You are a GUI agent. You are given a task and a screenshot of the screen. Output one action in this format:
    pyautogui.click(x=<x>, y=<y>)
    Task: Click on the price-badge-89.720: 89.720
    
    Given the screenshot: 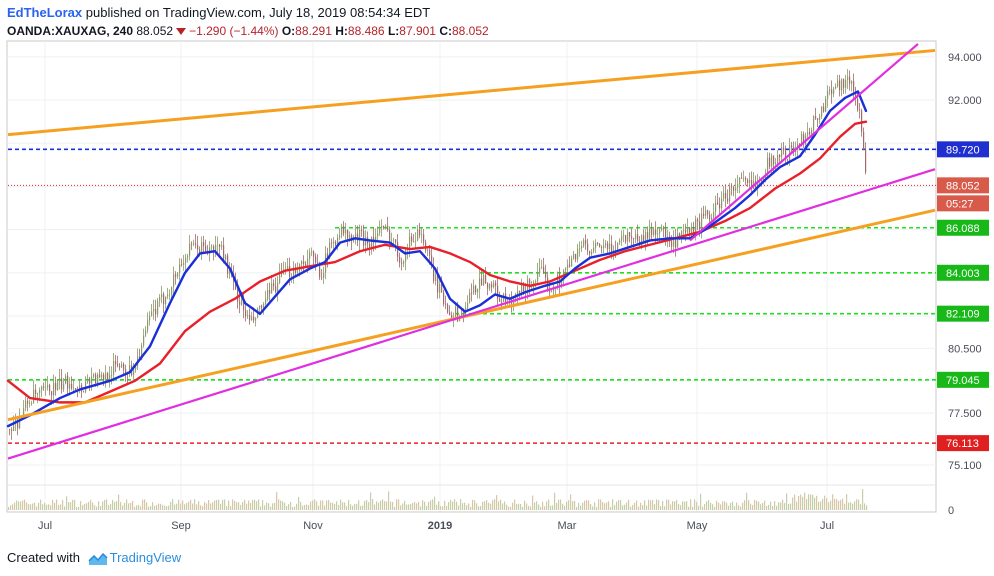 What is the action you would take?
    pyautogui.click(x=963, y=150)
    